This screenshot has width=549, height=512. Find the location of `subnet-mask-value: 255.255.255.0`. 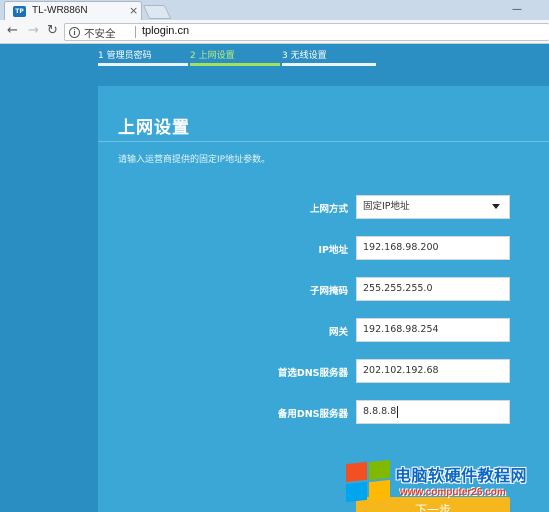

subnet-mask-value: 255.255.255.0 is located at coordinates (398, 288).